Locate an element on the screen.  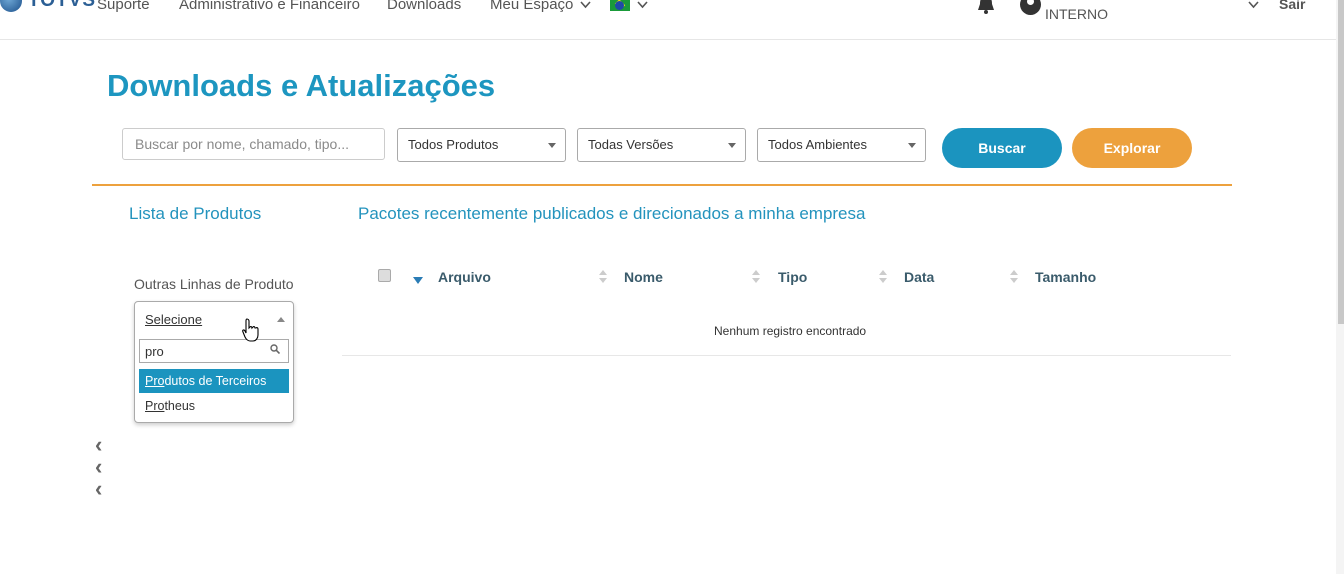
column-header-data: Data is located at coordinates (919, 277).